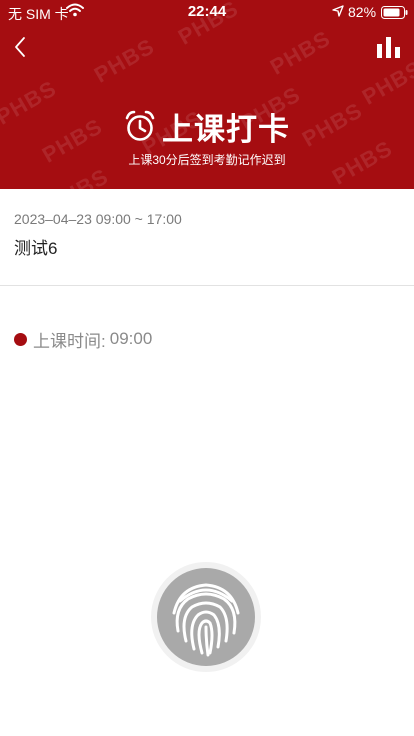 This screenshot has width=414, height=736. I want to click on session-name: 测试6, so click(36, 248).